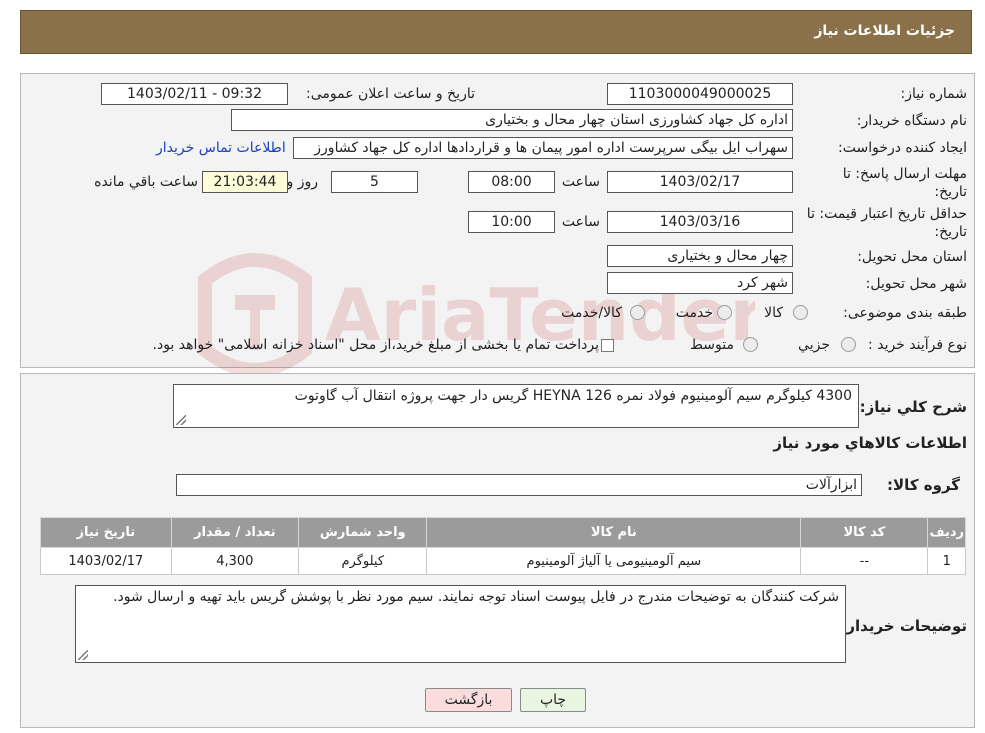 The width and height of the screenshot is (985, 733). I want to click on deadline-date-field: 1403/02/17, so click(700, 182).